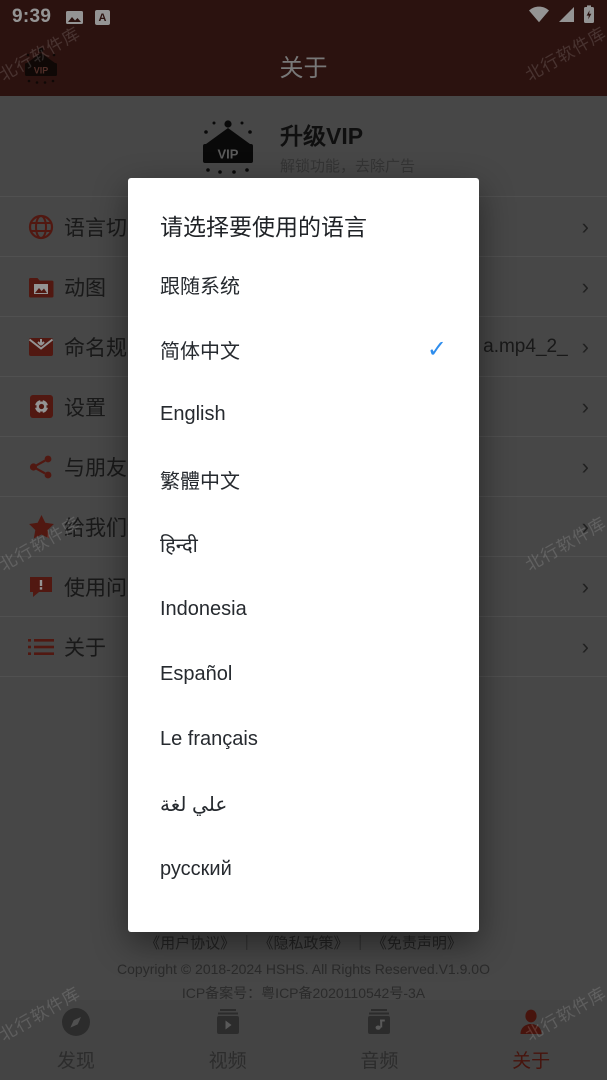 The width and height of the screenshot is (607, 1080). Describe the element at coordinates (379, 1024) in the screenshot. I see `audio-icon` at that location.